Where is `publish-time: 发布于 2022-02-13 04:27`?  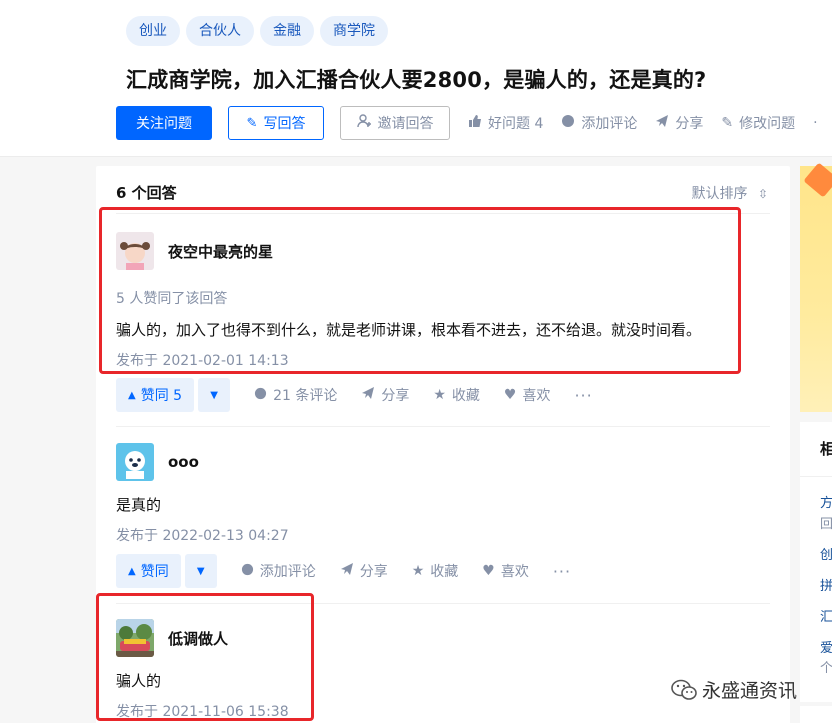 publish-time: 发布于 2022-02-13 04:27 is located at coordinates (443, 535).